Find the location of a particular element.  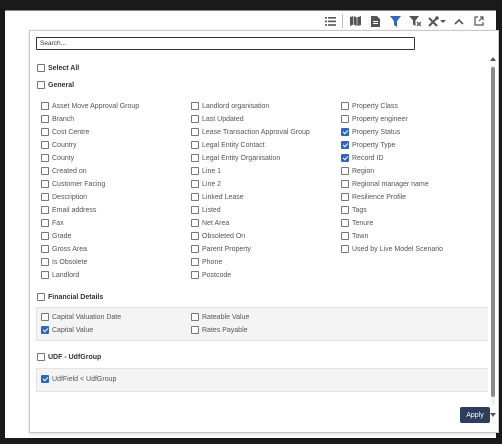

field-option: Cost Centre is located at coordinates (65, 132).